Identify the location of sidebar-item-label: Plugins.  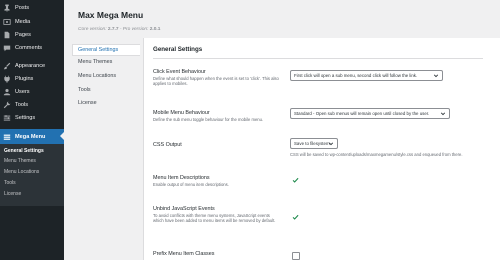
(24, 79).